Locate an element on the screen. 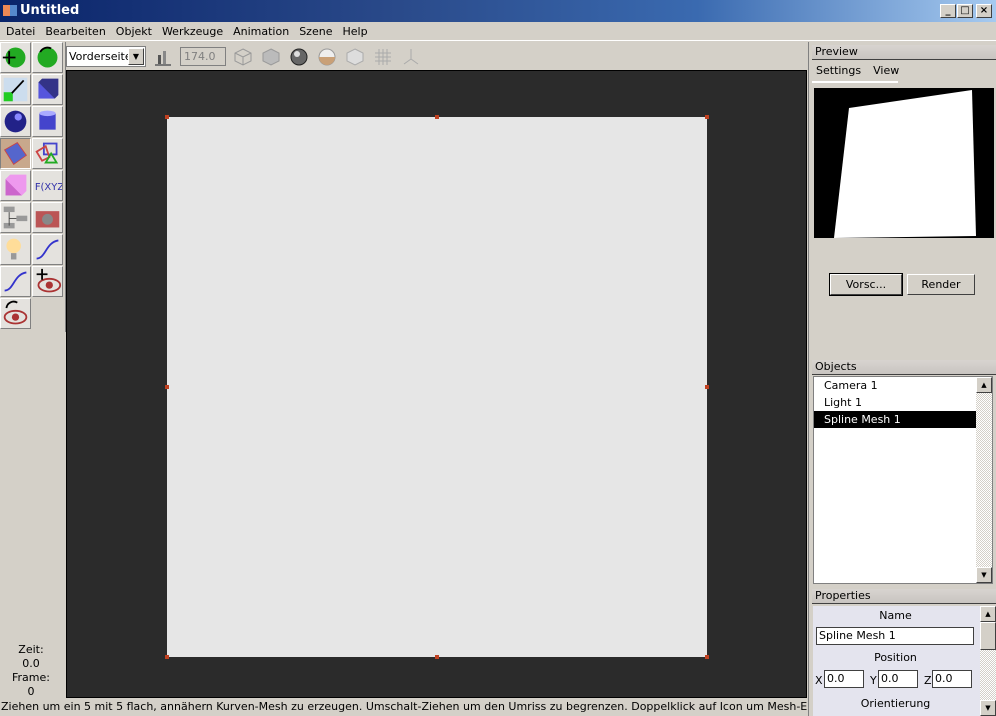 Image resolution: width=996 pixels, height=716 pixels. list-item: Light 1 is located at coordinates (895, 402).